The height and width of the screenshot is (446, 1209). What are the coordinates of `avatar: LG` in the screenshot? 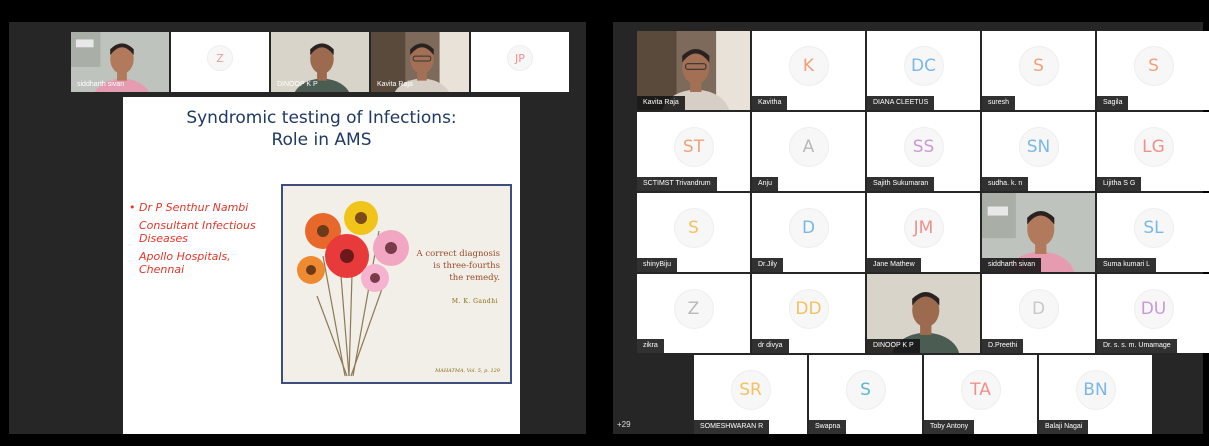 It's located at (1153, 146).